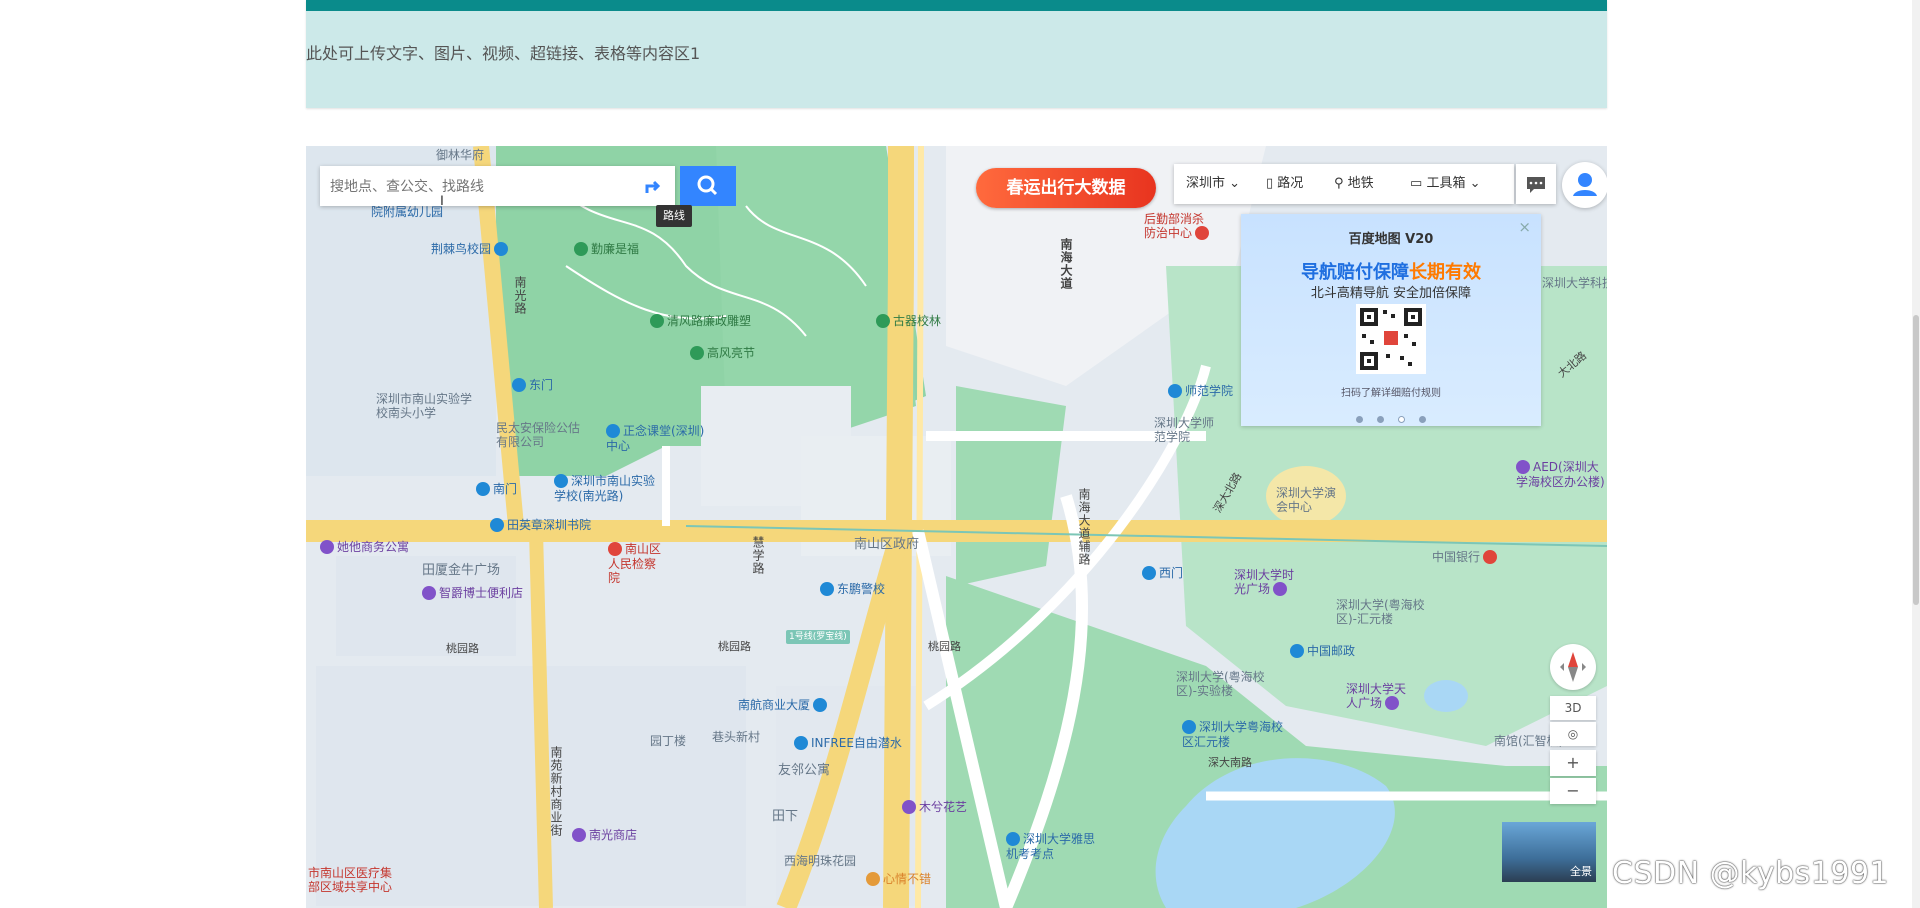 Image resolution: width=1920 pixels, height=908 pixels. Describe the element at coordinates (1339, 183) in the screenshot. I see `subway-icon: ⚲` at that location.